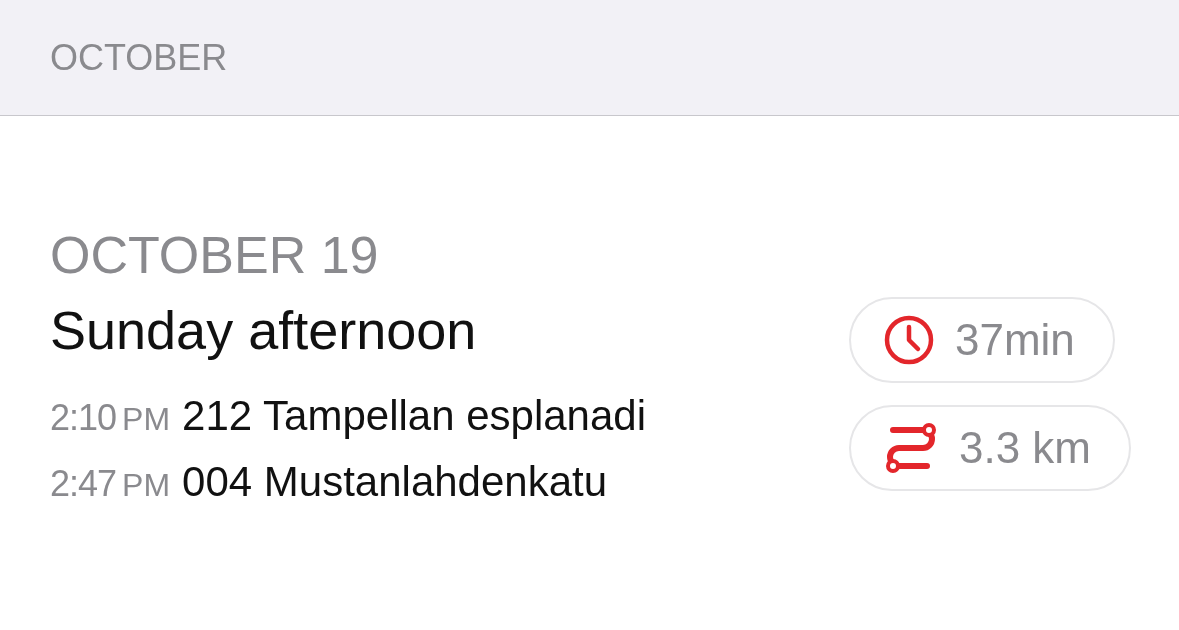 The image size is (1179, 630). I want to click on stop-place: 004 Mustanlahdenkatu, so click(395, 482).